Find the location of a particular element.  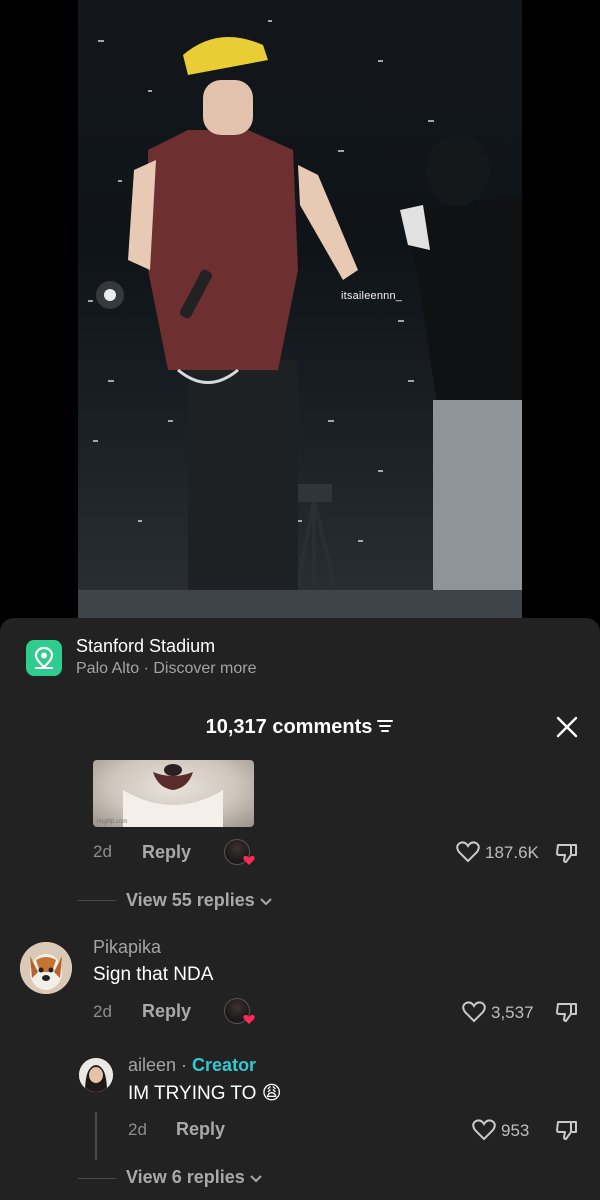

view-replies-button: View 55 replies is located at coordinates (199, 900).